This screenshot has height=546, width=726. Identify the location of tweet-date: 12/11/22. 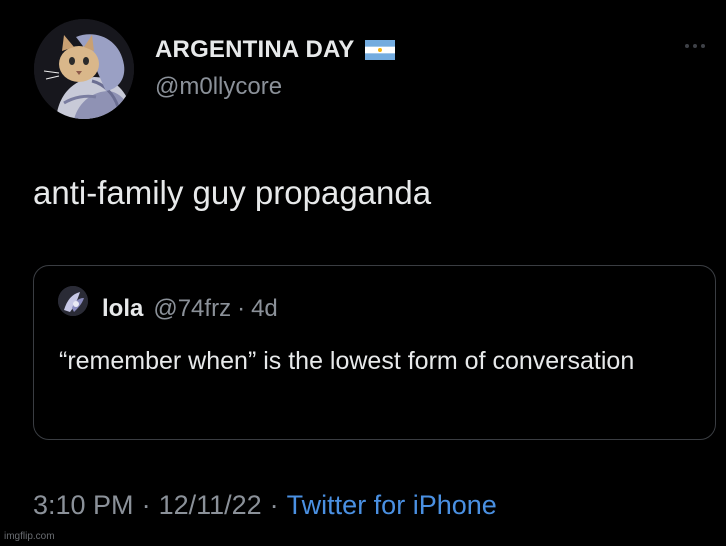
(210, 505).